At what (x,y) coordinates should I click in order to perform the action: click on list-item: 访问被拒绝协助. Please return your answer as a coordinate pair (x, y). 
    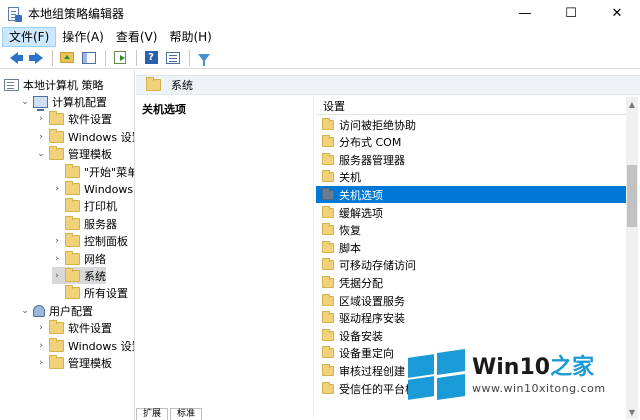
    Looking at the image, I should click on (472, 124).